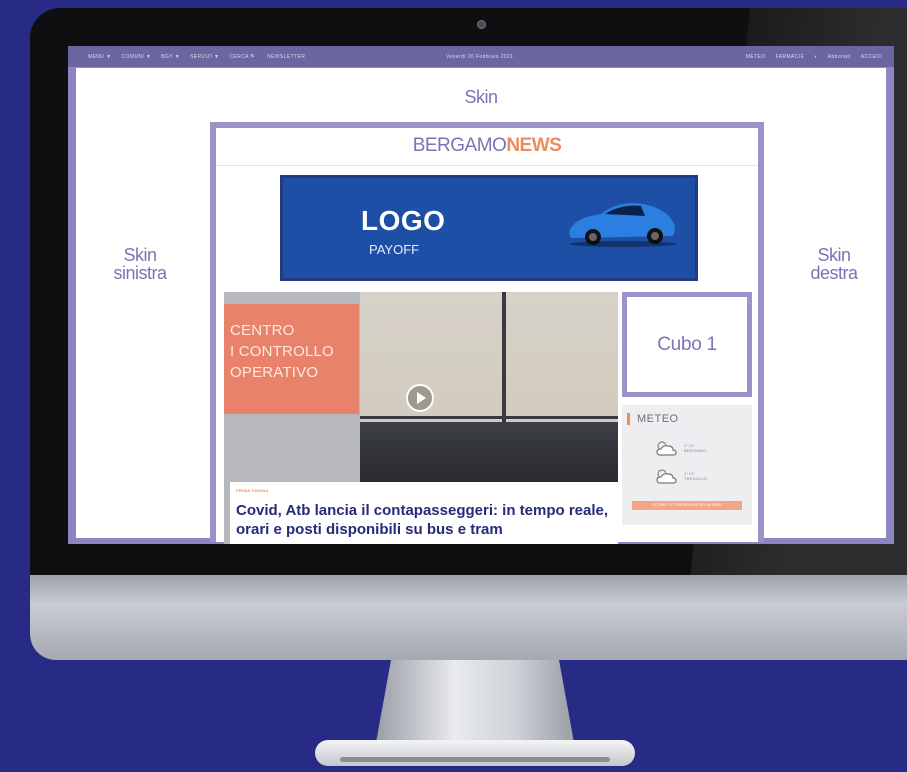 Image resolution: width=907 pixels, height=772 pixels. I want to click on dark-mode-icon: ◐, so click(815, 57).